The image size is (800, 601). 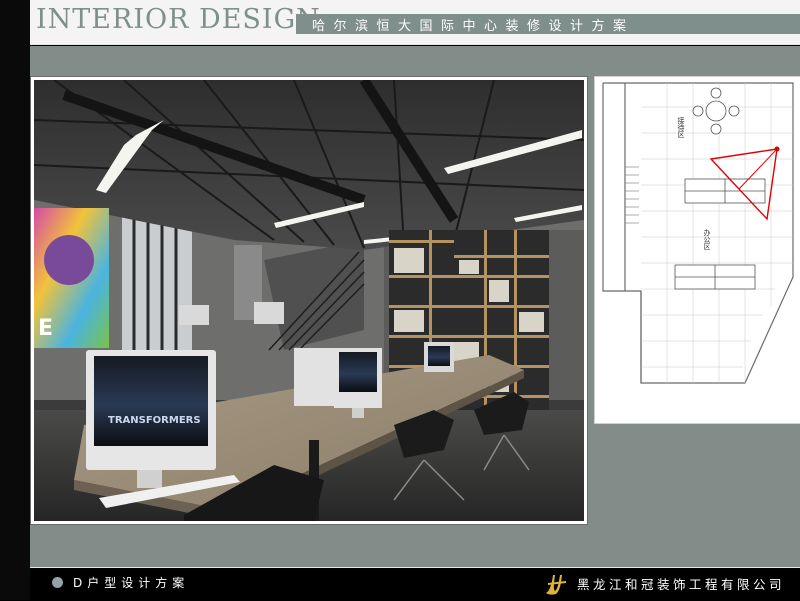 What do you see at coordinates (154, 420) in the screenshot?
I see `monitor-title: TRANSFORMERS` at bounding box center [154, 420].